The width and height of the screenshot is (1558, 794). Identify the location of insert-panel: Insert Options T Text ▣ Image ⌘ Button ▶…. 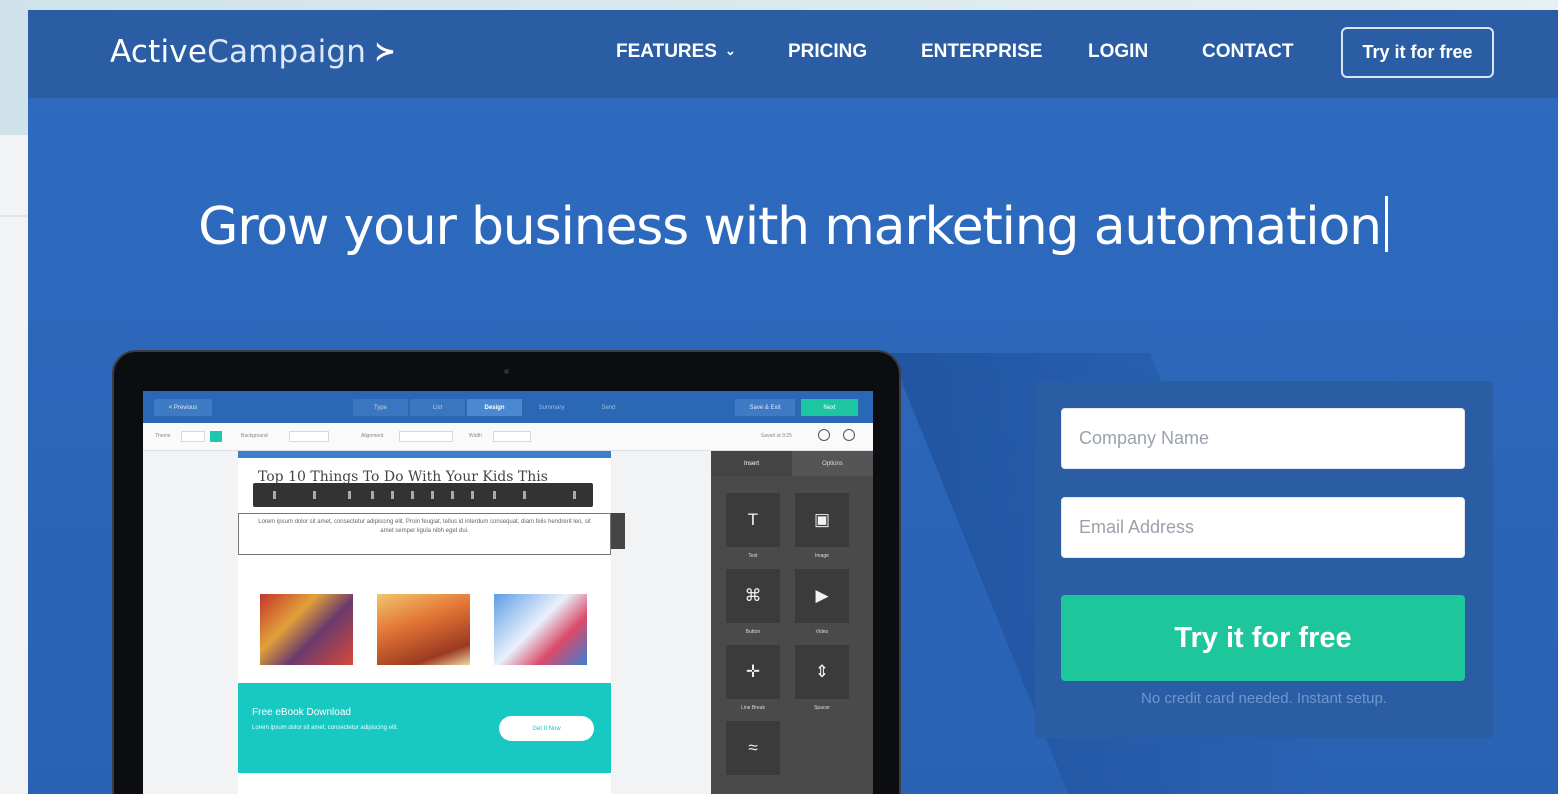
(792, 622).